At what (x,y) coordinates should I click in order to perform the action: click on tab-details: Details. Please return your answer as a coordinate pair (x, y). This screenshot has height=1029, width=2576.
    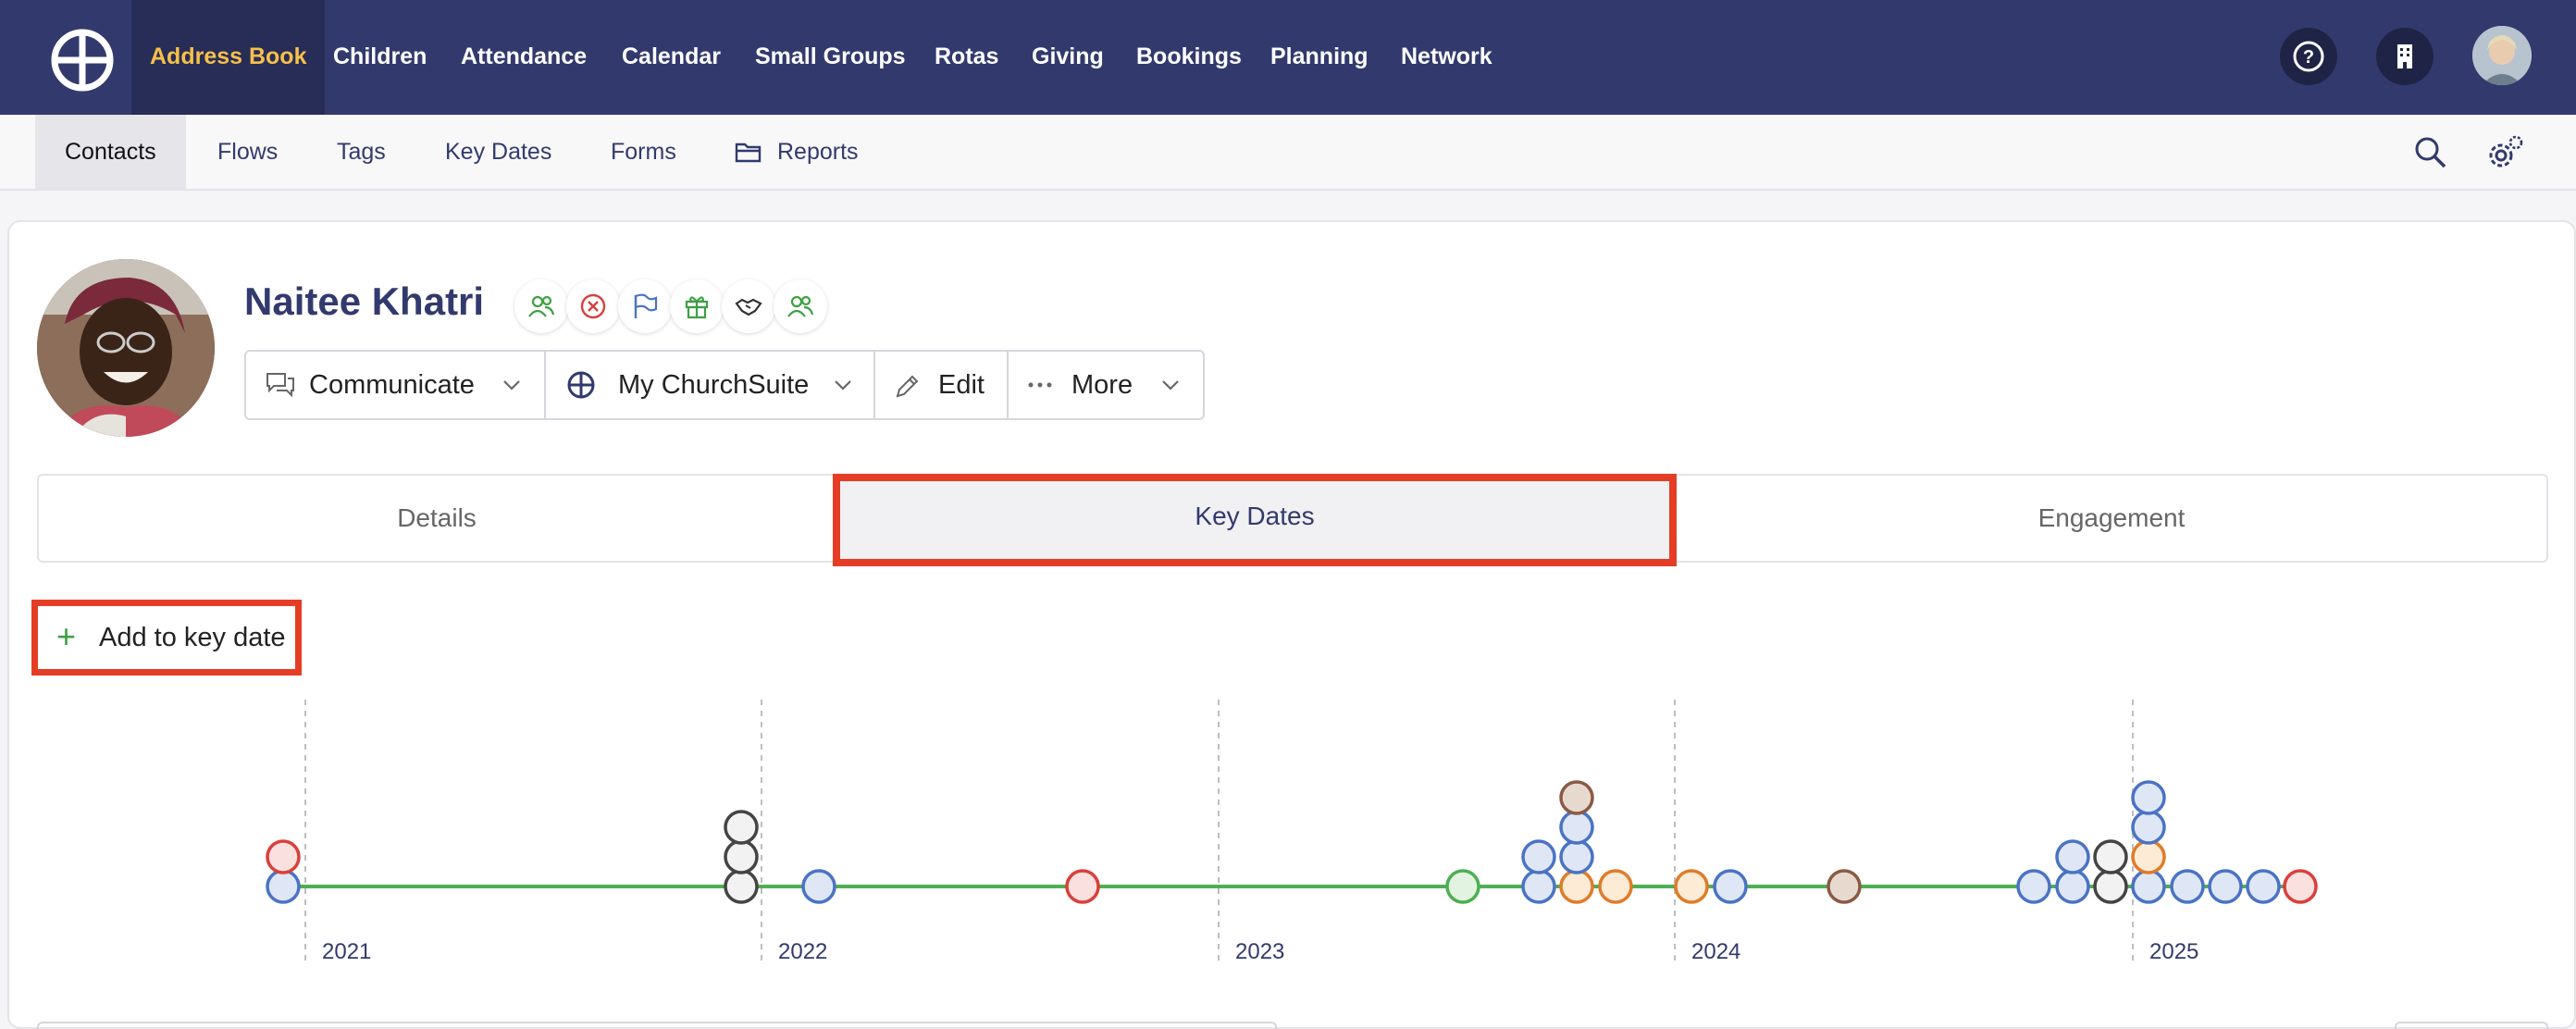
    Looking at the image, I should click on (437, 518).